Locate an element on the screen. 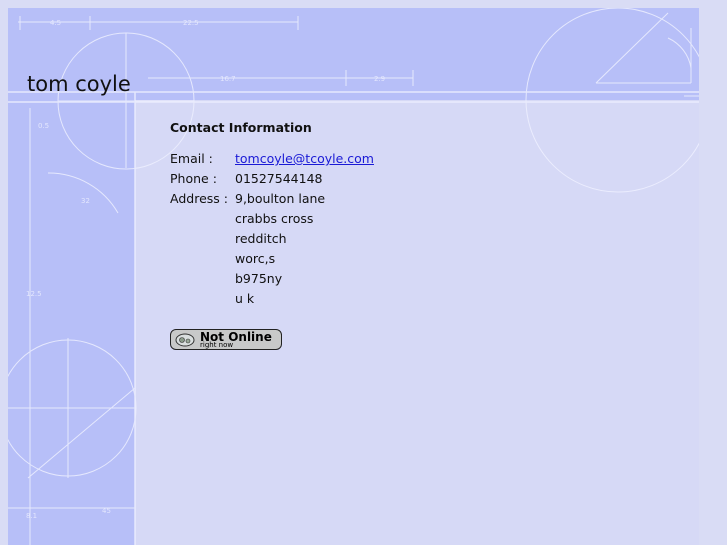 The image size is (727, 545). address-line: b975ny is located at coordinates (259, 278).